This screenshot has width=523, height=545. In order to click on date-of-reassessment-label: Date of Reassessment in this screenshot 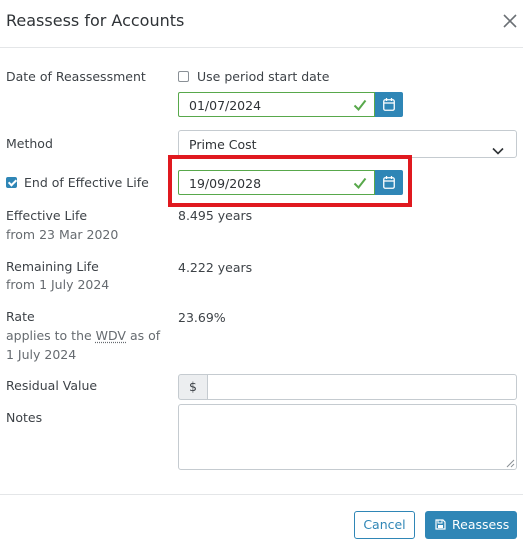, I will do `click(76, 76)`.